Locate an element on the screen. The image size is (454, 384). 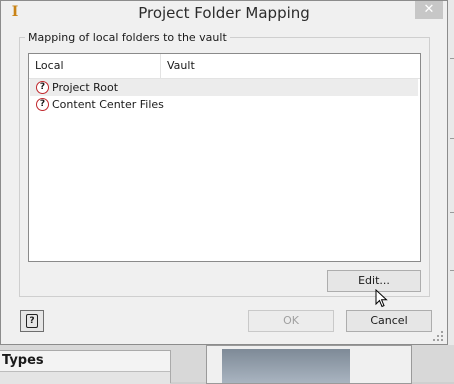
types-panel-header: Types is located at coordinates (85, 361).